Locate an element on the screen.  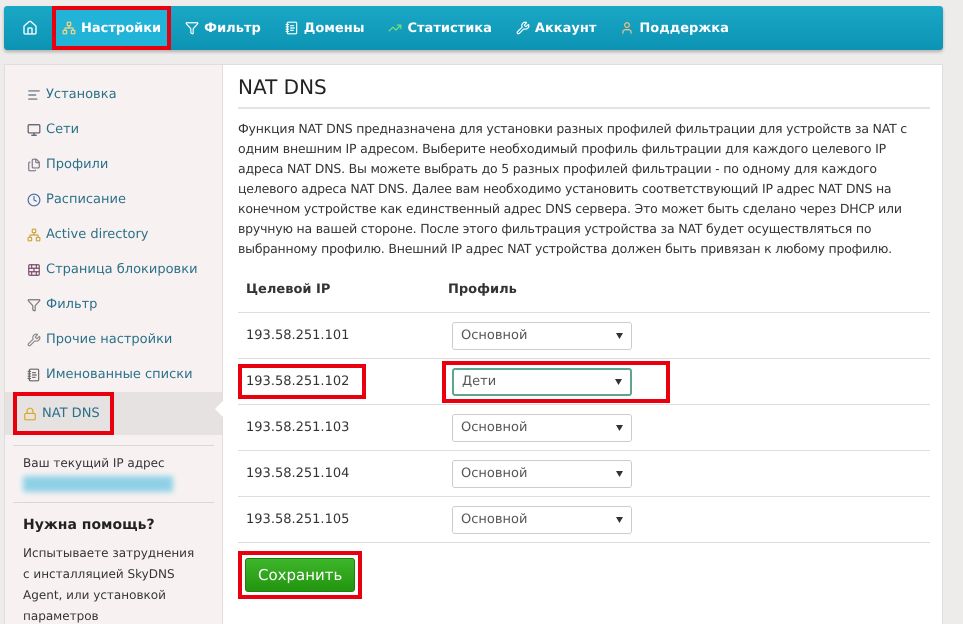
ip-cell-text: 193.58.251.102 is located at coordinates (297, 382).